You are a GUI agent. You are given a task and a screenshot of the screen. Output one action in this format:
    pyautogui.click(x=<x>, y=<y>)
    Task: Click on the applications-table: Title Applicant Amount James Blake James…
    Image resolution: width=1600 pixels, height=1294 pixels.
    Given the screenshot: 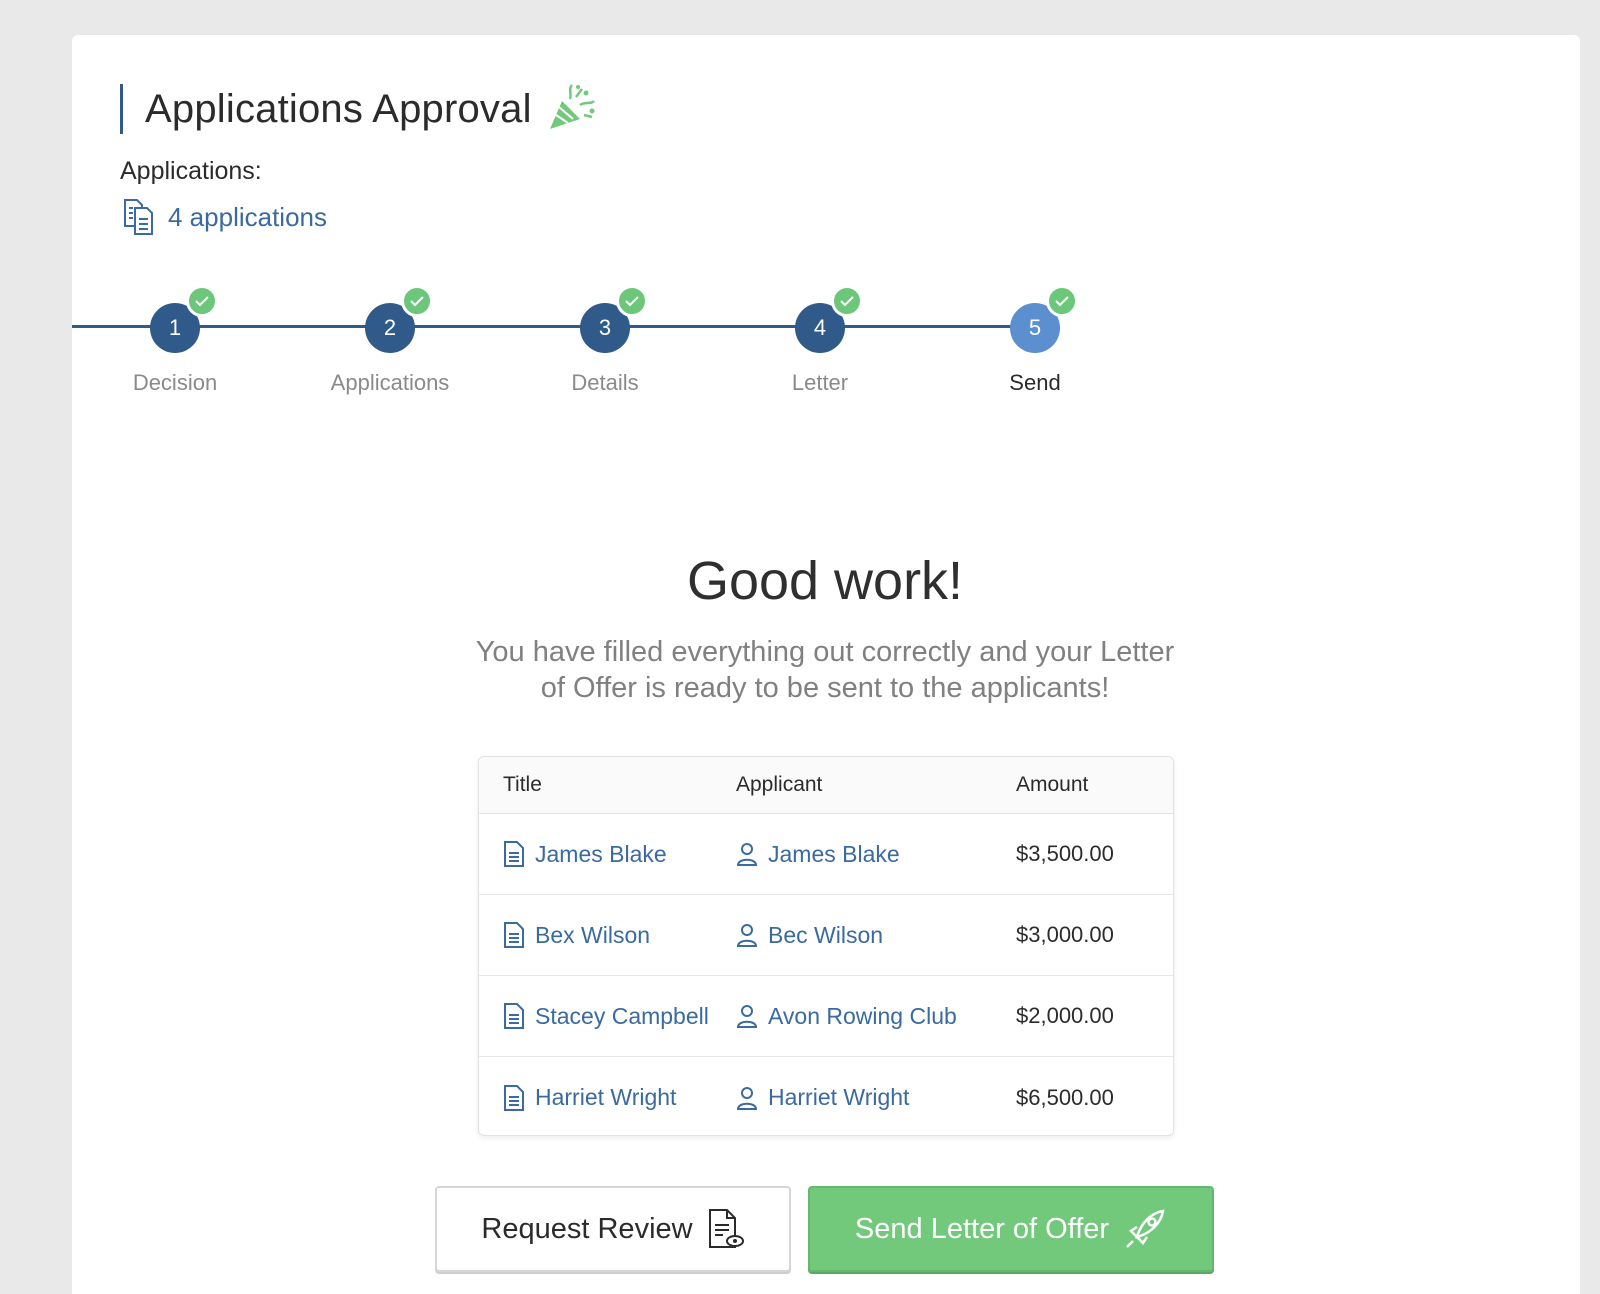 What is the action you would take?
    pyautogui.click(x=826, y=946)
    